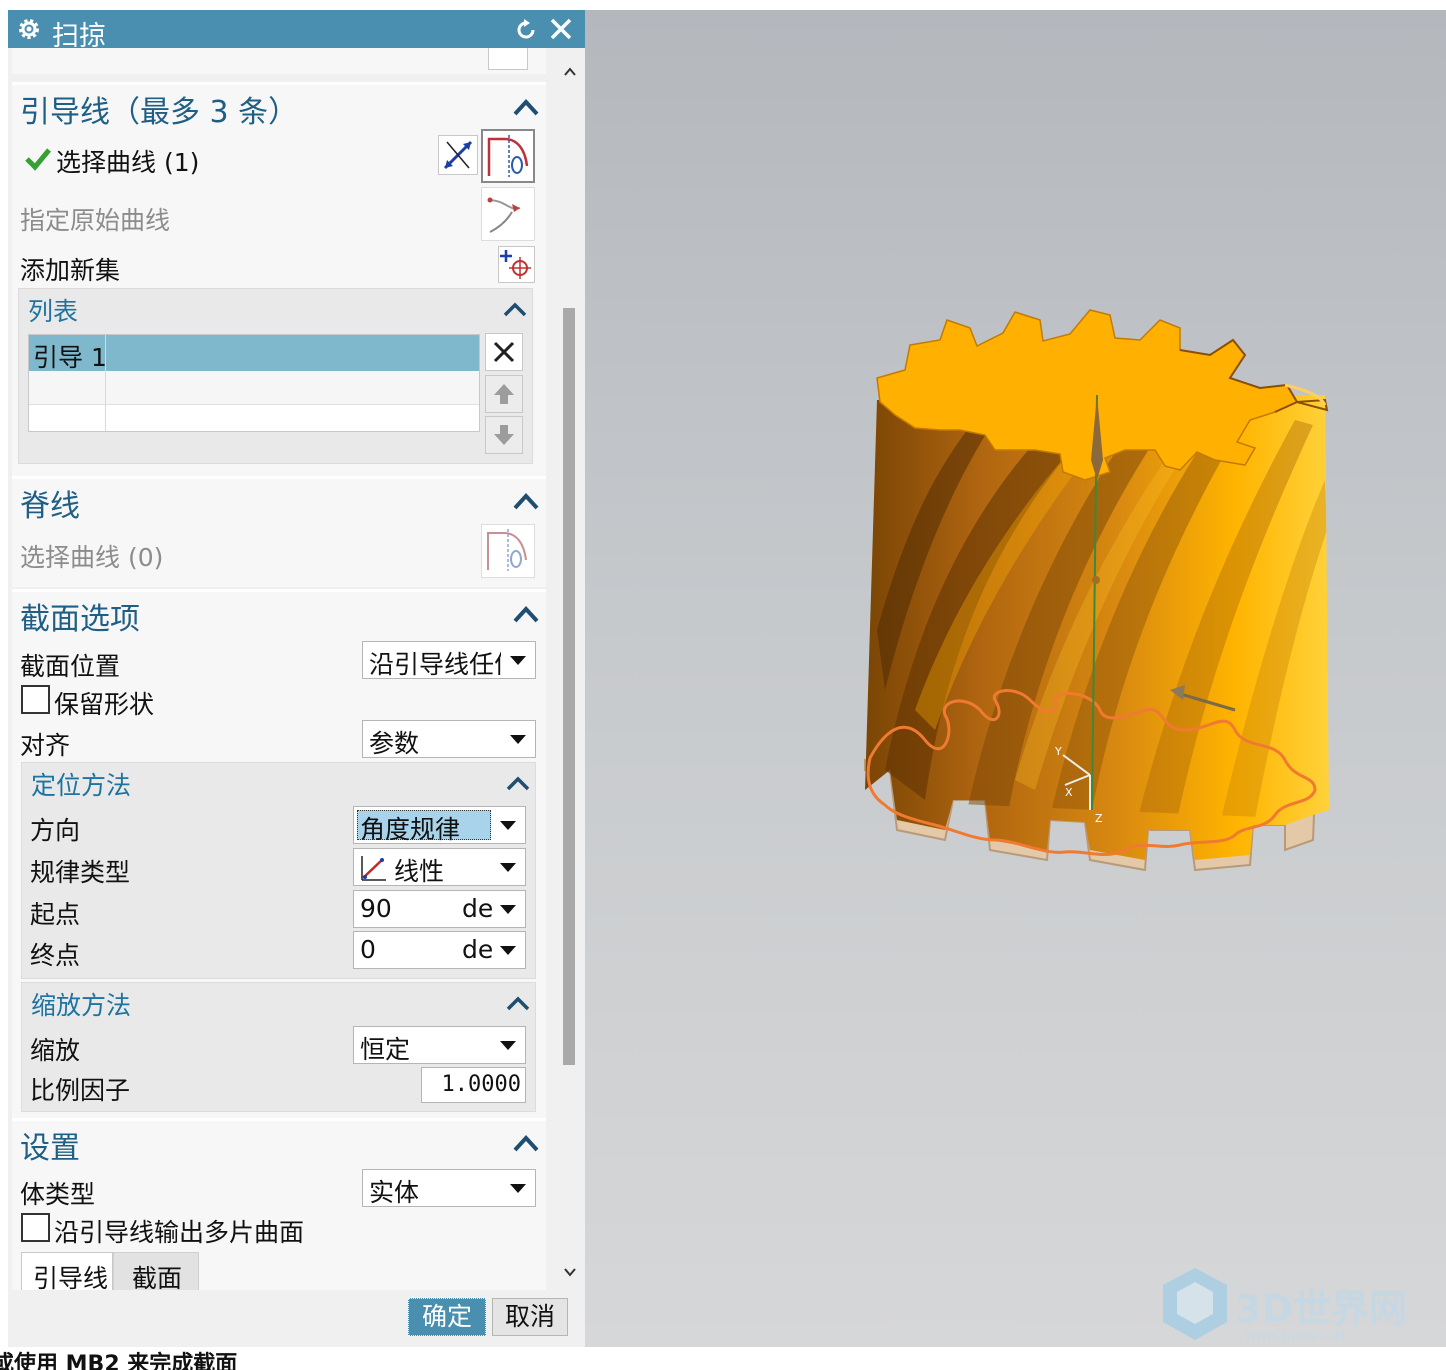 The image size is (1446, 1370). I want to click on ok-button-label: 确定, so click(446, 1316).